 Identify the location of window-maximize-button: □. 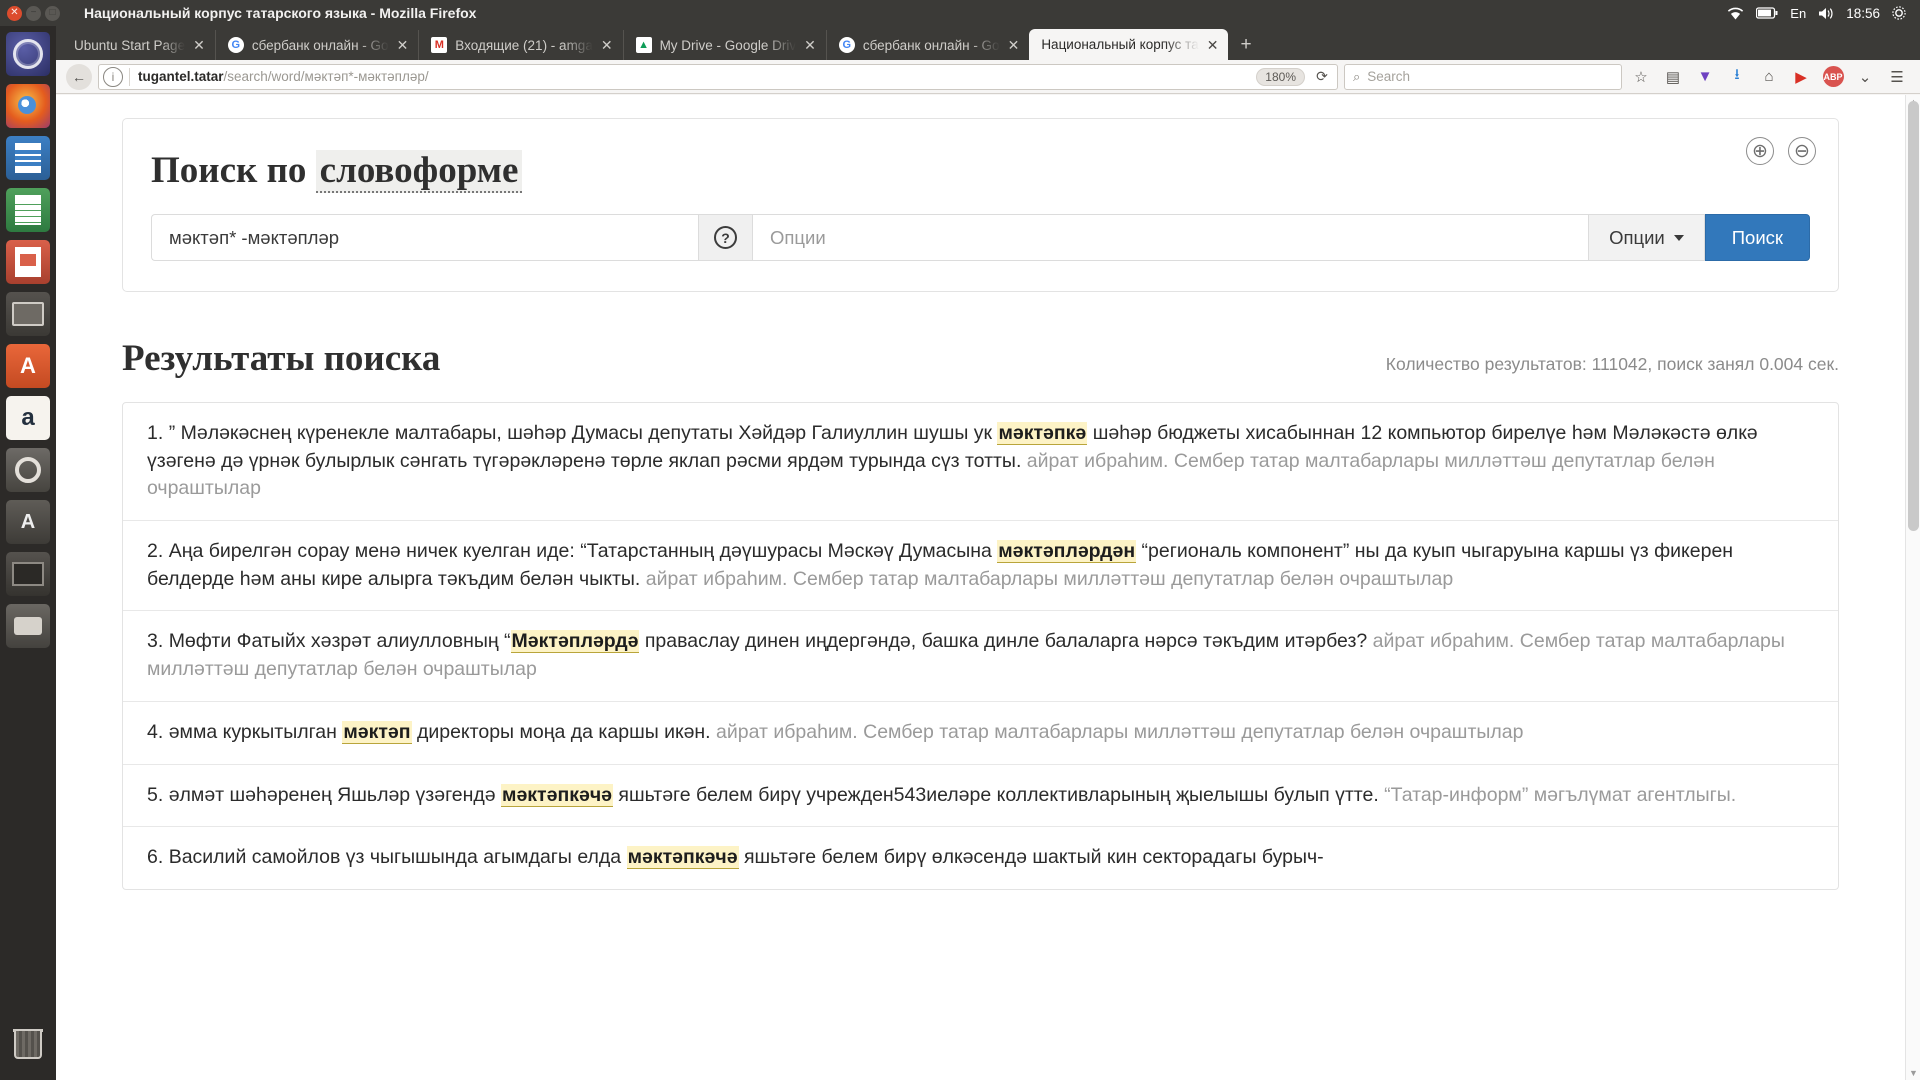
(52, 13).